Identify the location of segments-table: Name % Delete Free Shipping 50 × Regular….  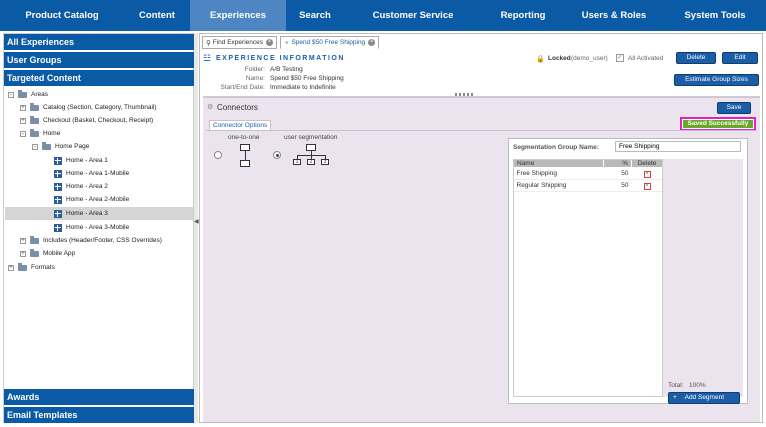
(588, 175).